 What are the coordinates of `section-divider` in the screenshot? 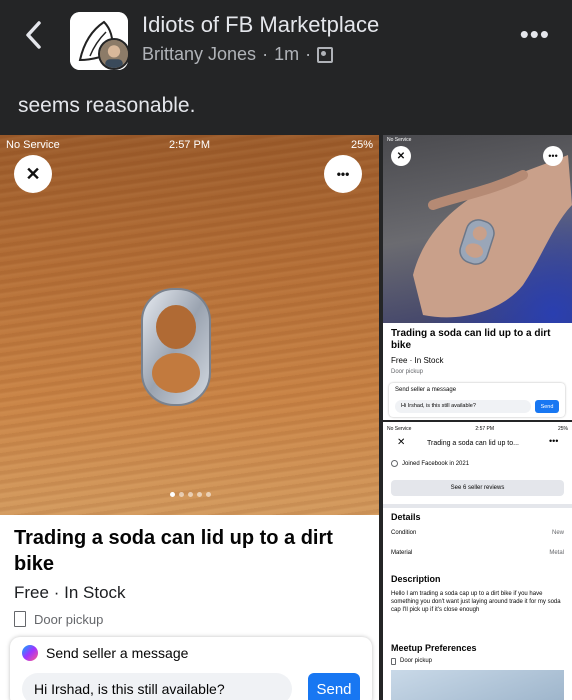 It's located at (477, 506).